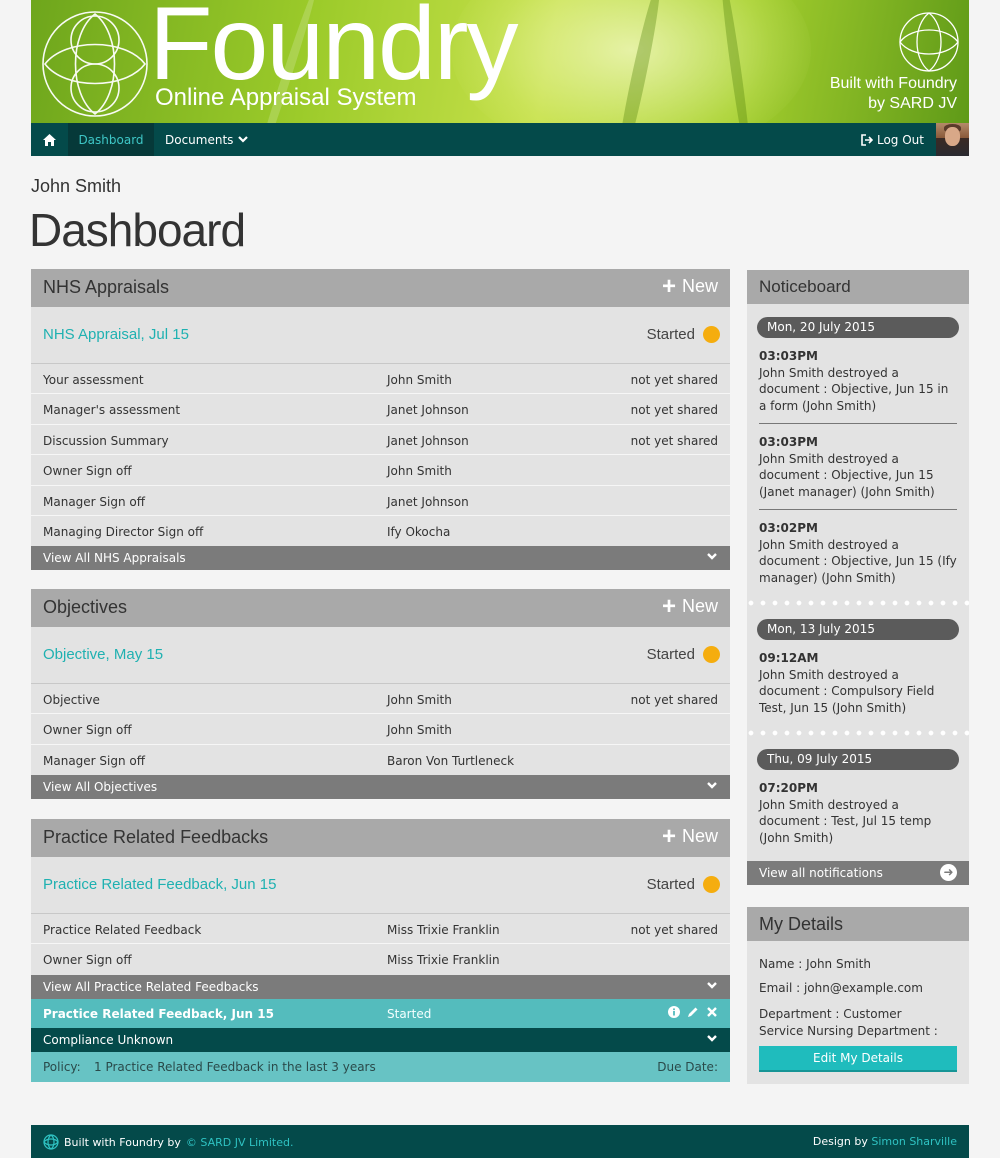 The width and height of the screenshot is (1000, 1158). Describe the element at coordinates (380, 335) in the screenshot. I see `item-header: NHS Appraisal, Jul 15 Started` at that location.